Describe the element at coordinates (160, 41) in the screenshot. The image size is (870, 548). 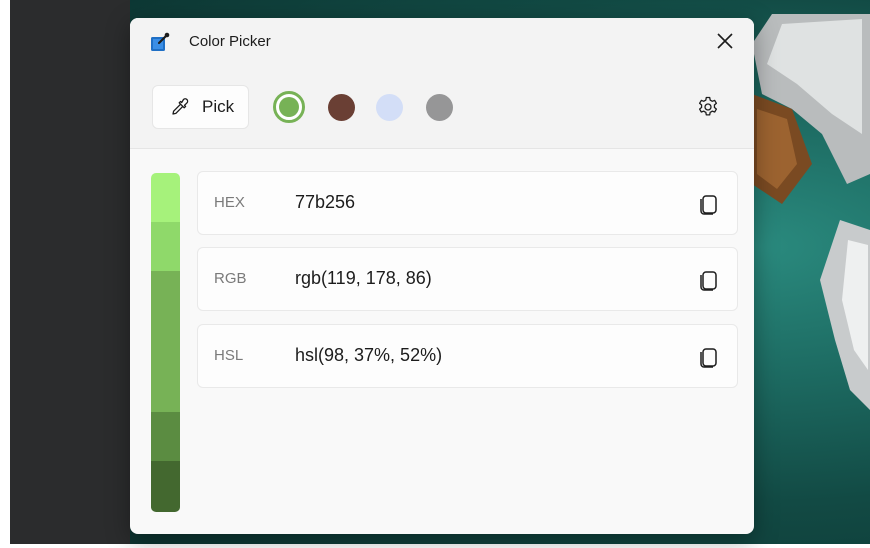
I see `color-picker-app-icon` at that location.